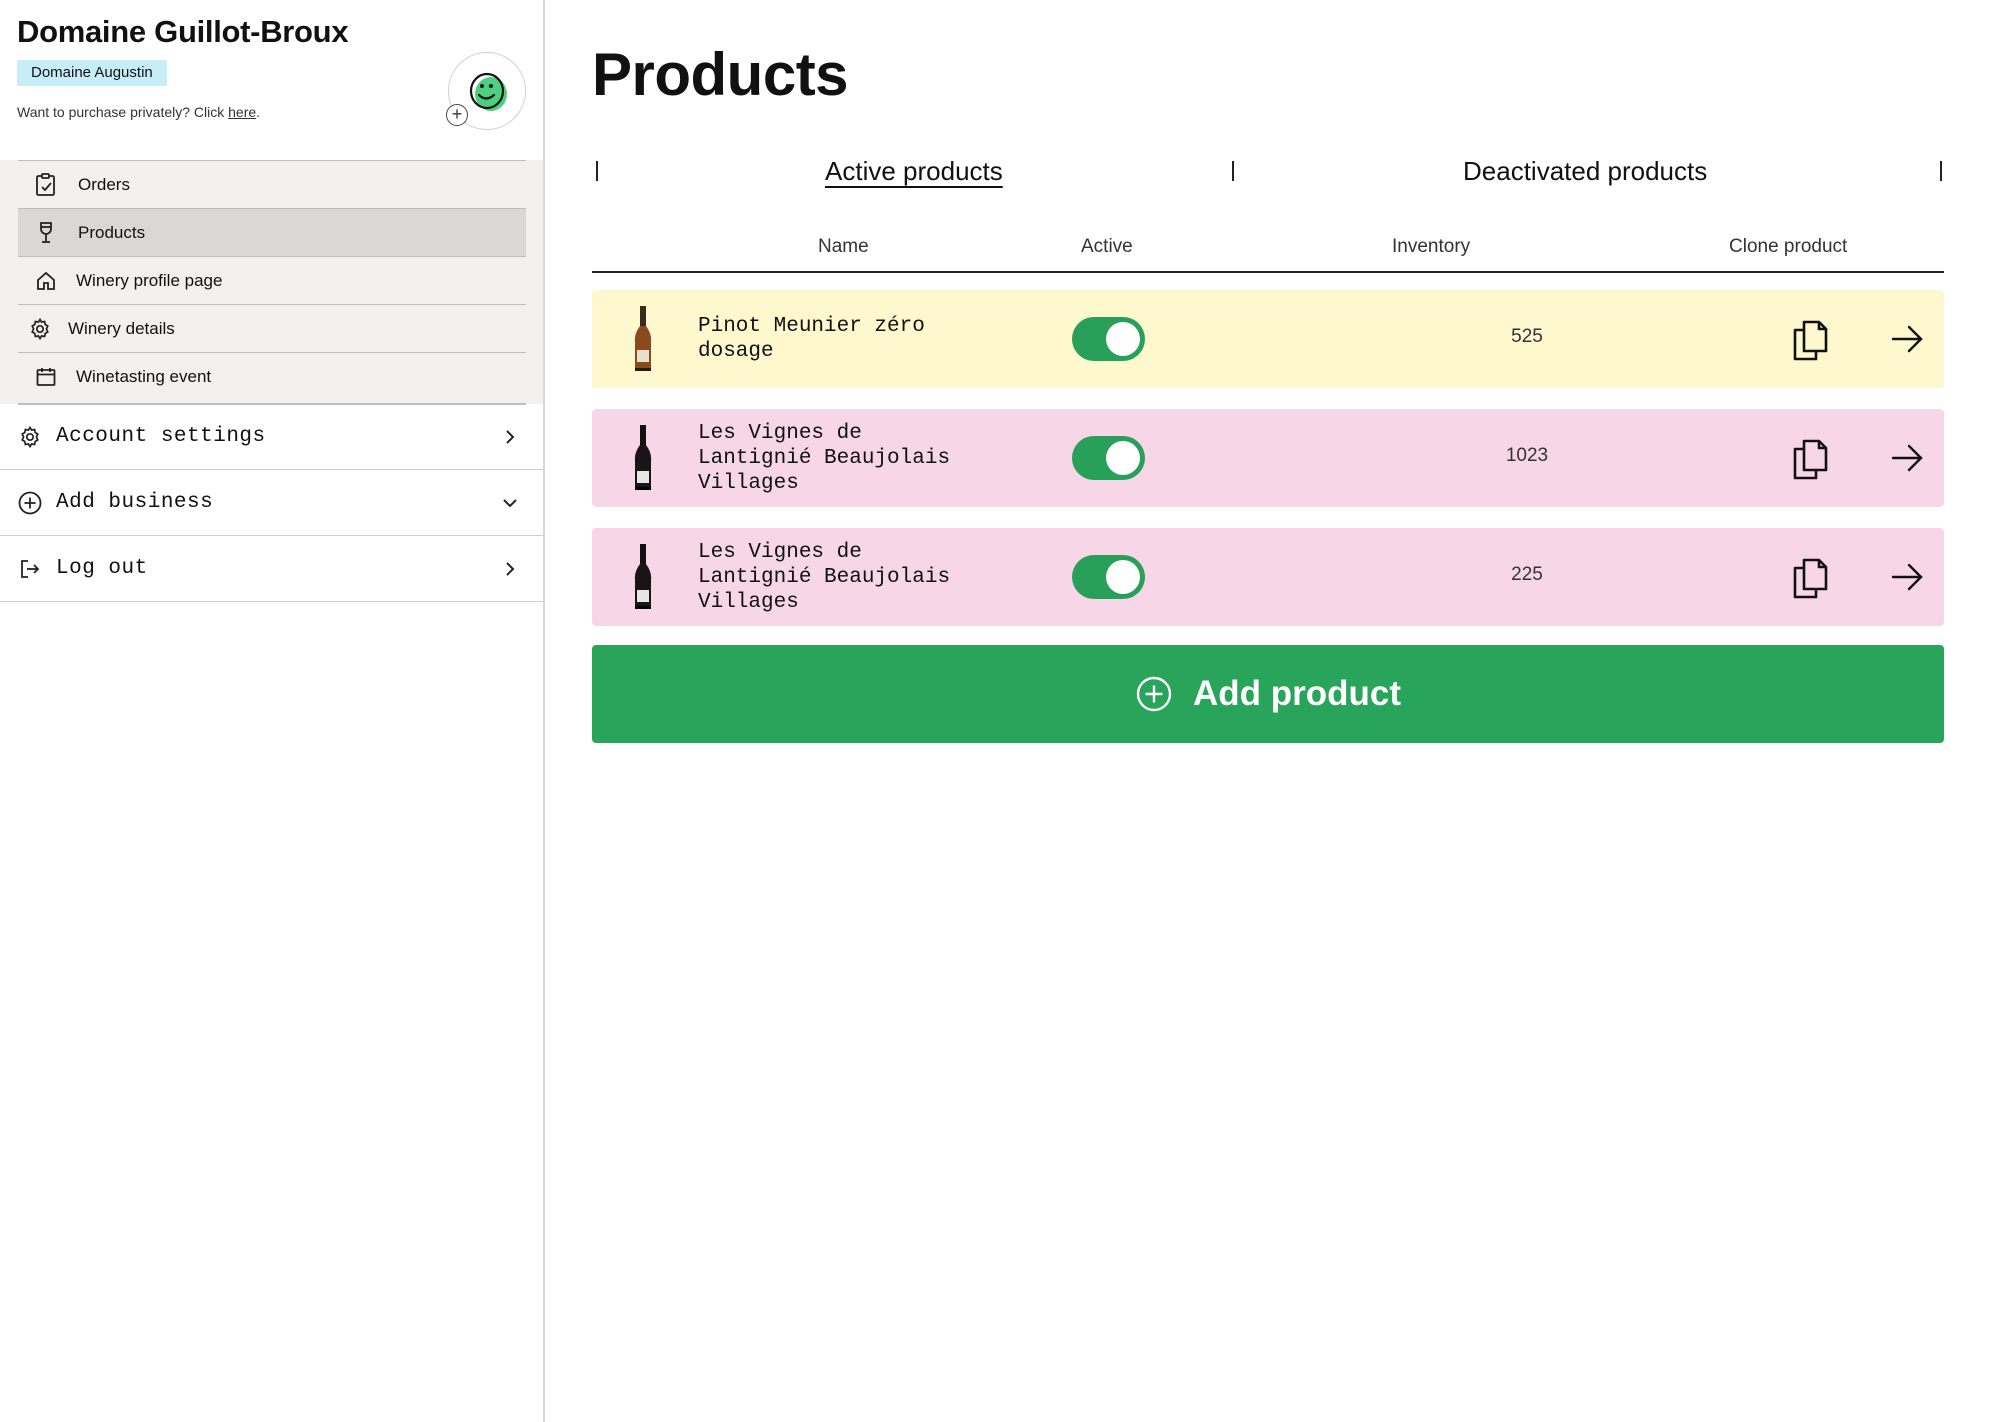 This screenshot has height=1422, width=2000. I want to click on add-avatar-plus-icon: +, so click(457, 115).